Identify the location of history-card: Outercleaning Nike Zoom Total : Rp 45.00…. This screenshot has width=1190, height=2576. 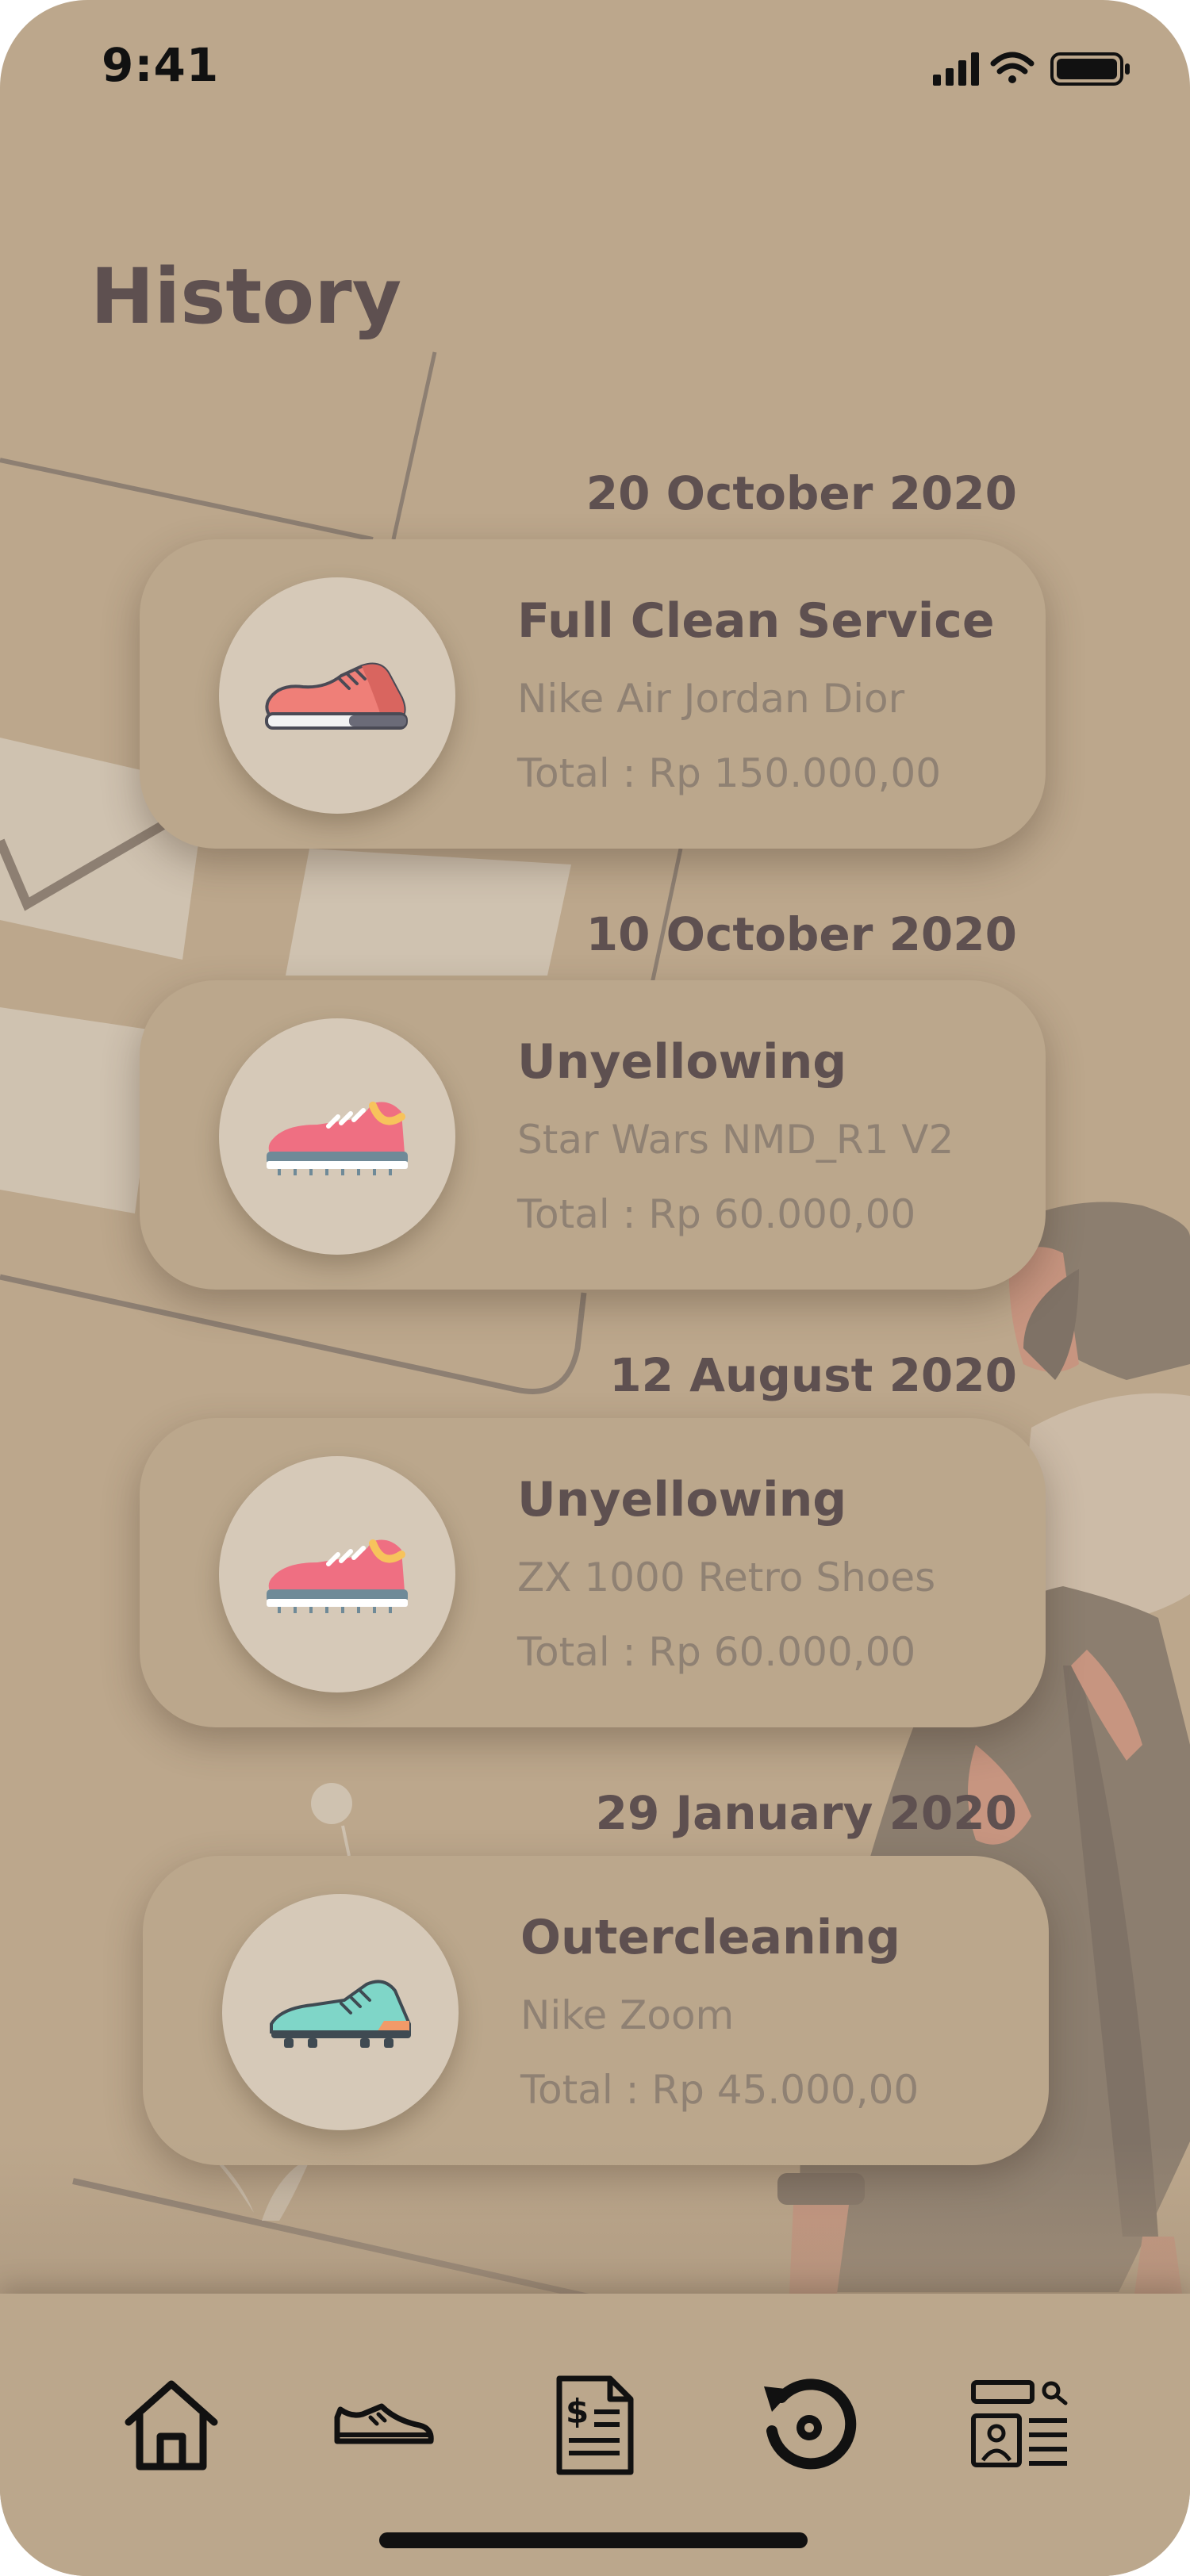
(596, 2011).